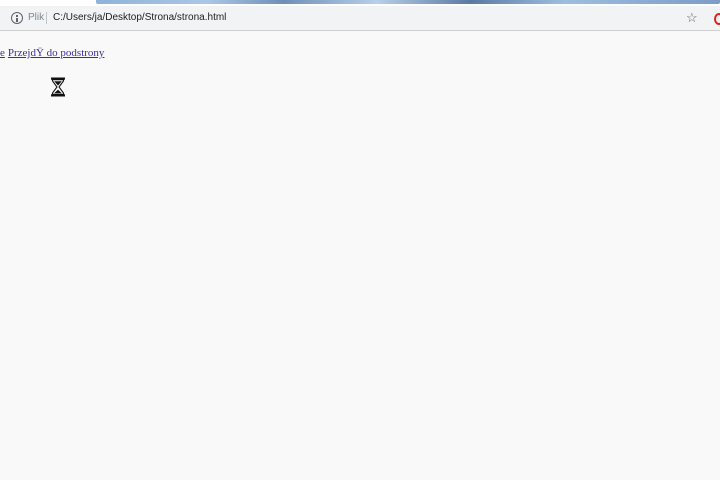 This screenshot has height=480, width=720. I want to click on url-text: C:/Users/ja/Desktop/Strona/strona.html, so click(139, 17).